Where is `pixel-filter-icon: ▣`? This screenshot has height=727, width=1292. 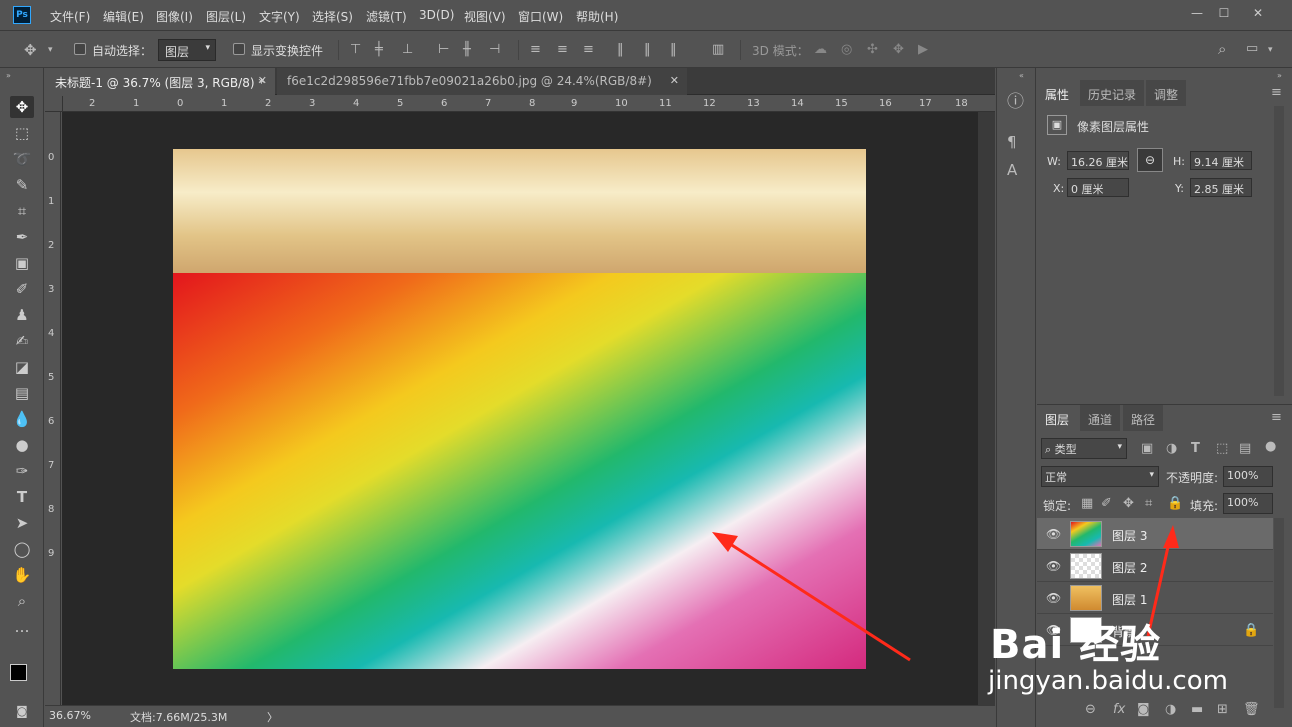
pixel-filter-icon: ▣ is located at coordinates (1147, 449).